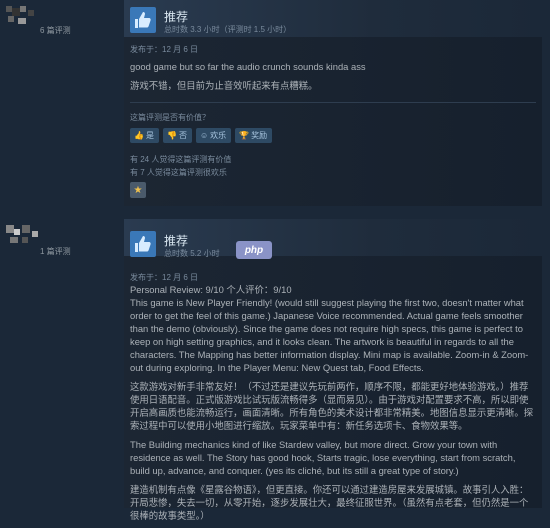  I want to click on smile-icon: ☺, so click(204, 135).